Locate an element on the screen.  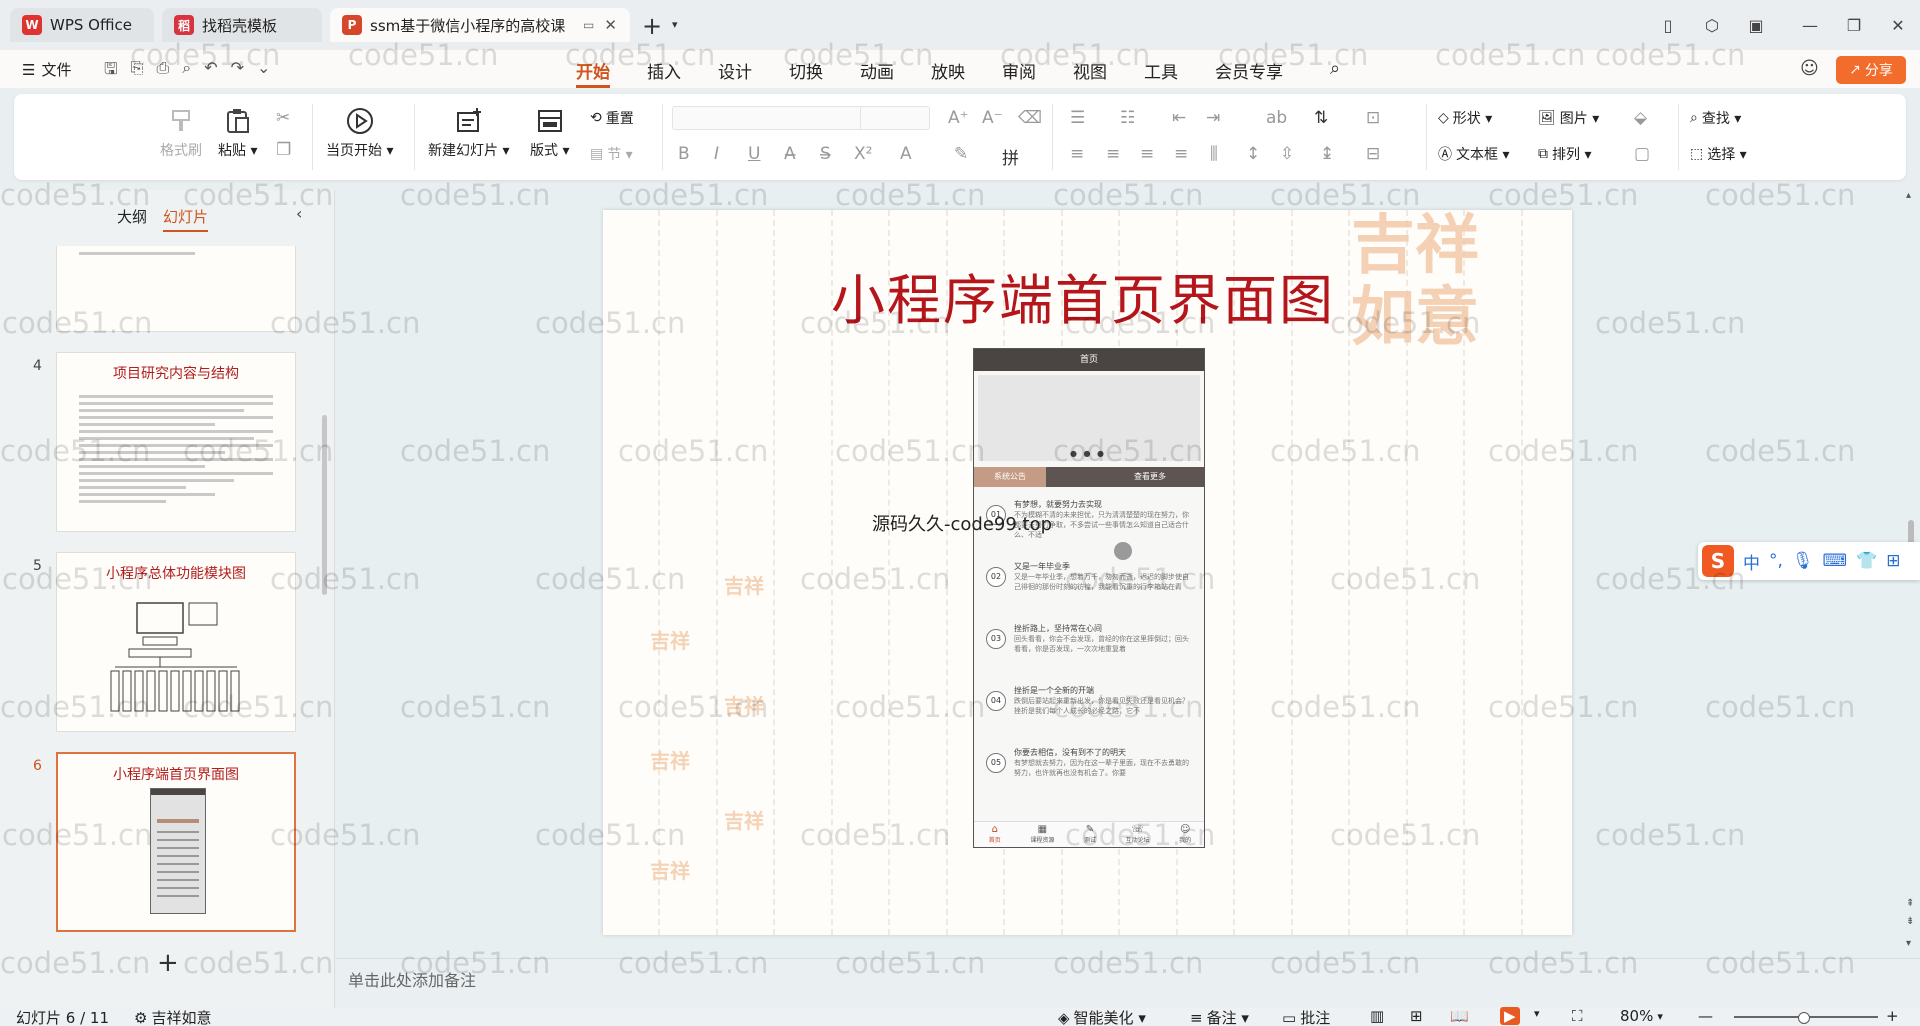
toolbox-icon: ⊞ is located at coordinates (1893, 561).